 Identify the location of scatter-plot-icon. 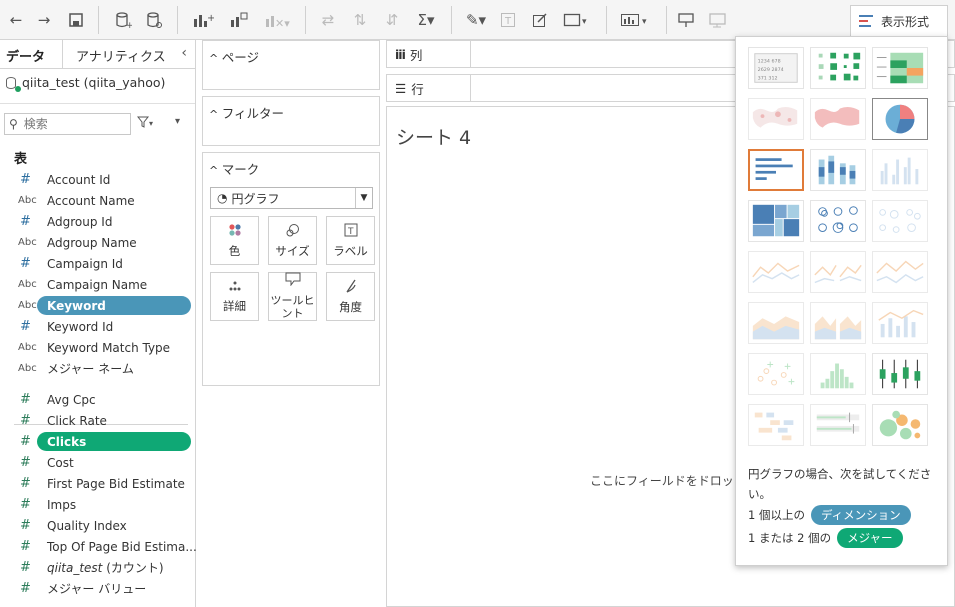
(776, 373).